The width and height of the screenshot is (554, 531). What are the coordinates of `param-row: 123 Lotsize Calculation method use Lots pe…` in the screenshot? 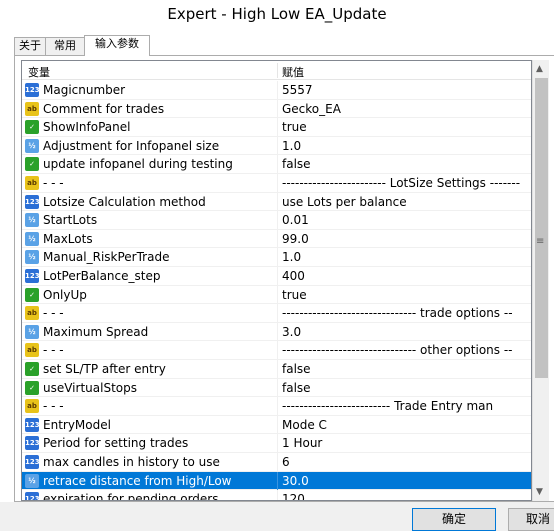 It's located at (276, 202).